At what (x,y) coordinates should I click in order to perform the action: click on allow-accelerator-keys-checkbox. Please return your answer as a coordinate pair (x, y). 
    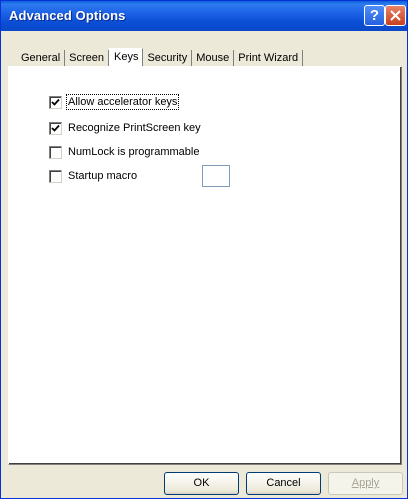
    Looking at the image, I should click on (55, 102).